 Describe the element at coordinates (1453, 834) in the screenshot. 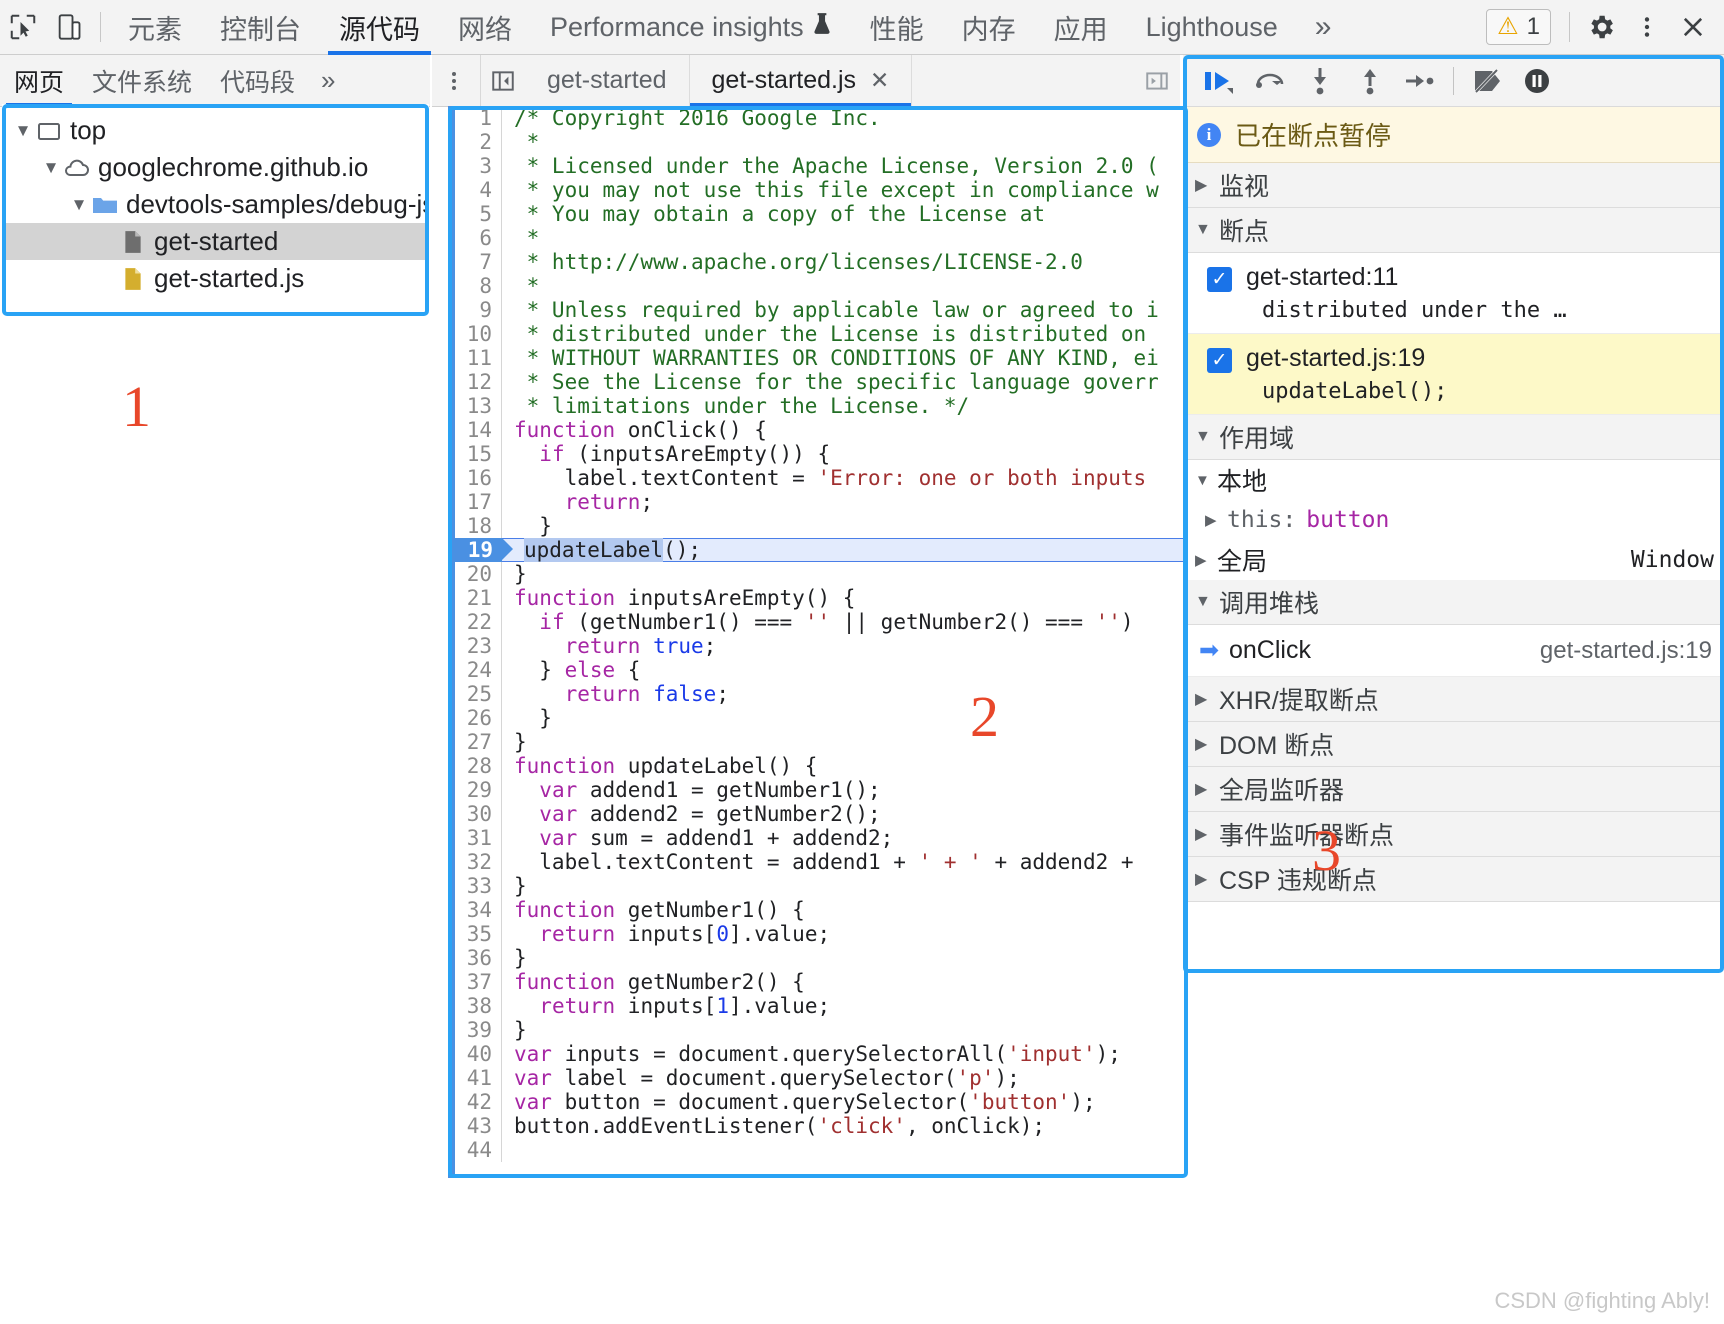

I see `section-event-listener-breakpoints: ▶ 事件监听器断点` at that location.